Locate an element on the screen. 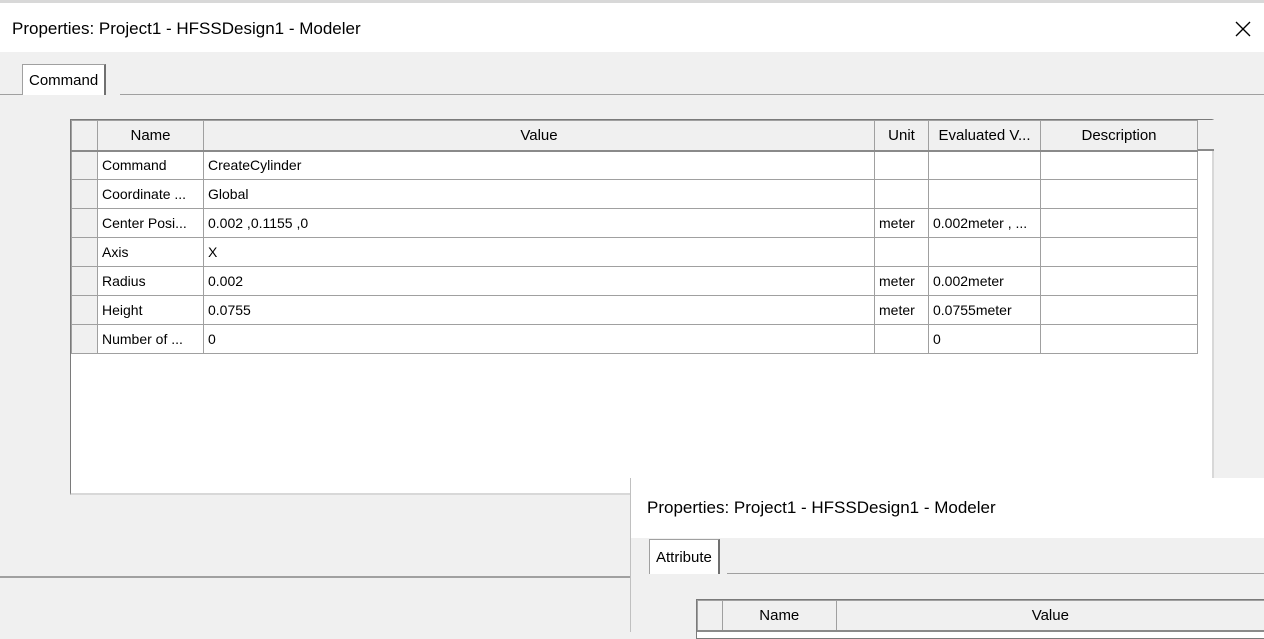 This screenshot has width=1264, height=639. tab-attribute: Attribute is located at coordinates (684, 556).